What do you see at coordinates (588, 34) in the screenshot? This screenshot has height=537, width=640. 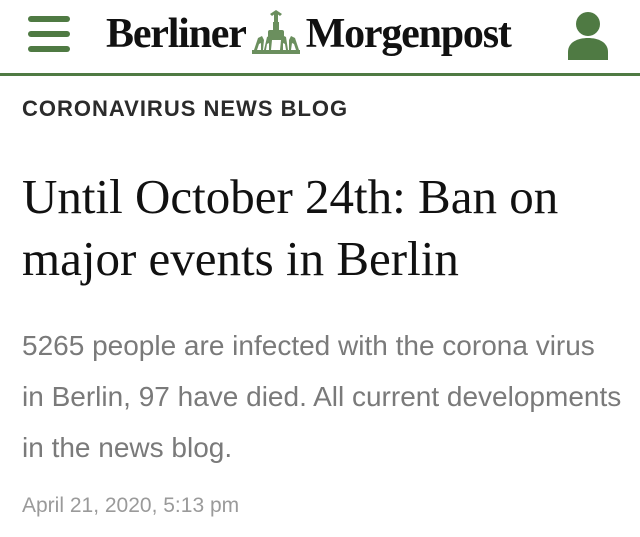 I see `user-account-icon` at bounding box center [588, 34].